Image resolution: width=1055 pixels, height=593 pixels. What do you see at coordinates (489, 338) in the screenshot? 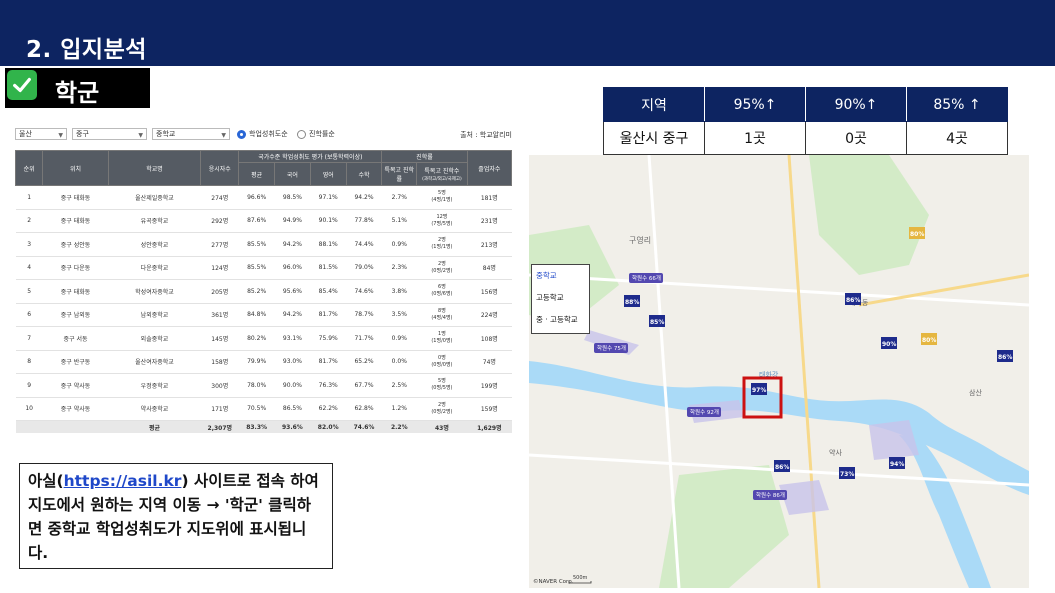
I see `row-graduates: 108명` at bounding box center [489, 338].